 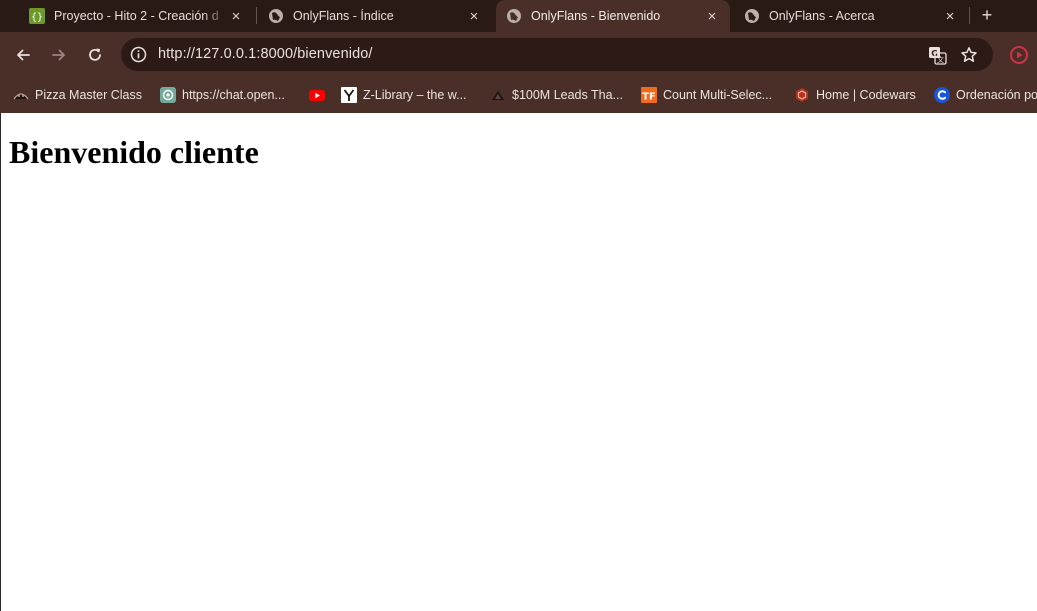 I want to click on back-button, so click(x=23, y=55).